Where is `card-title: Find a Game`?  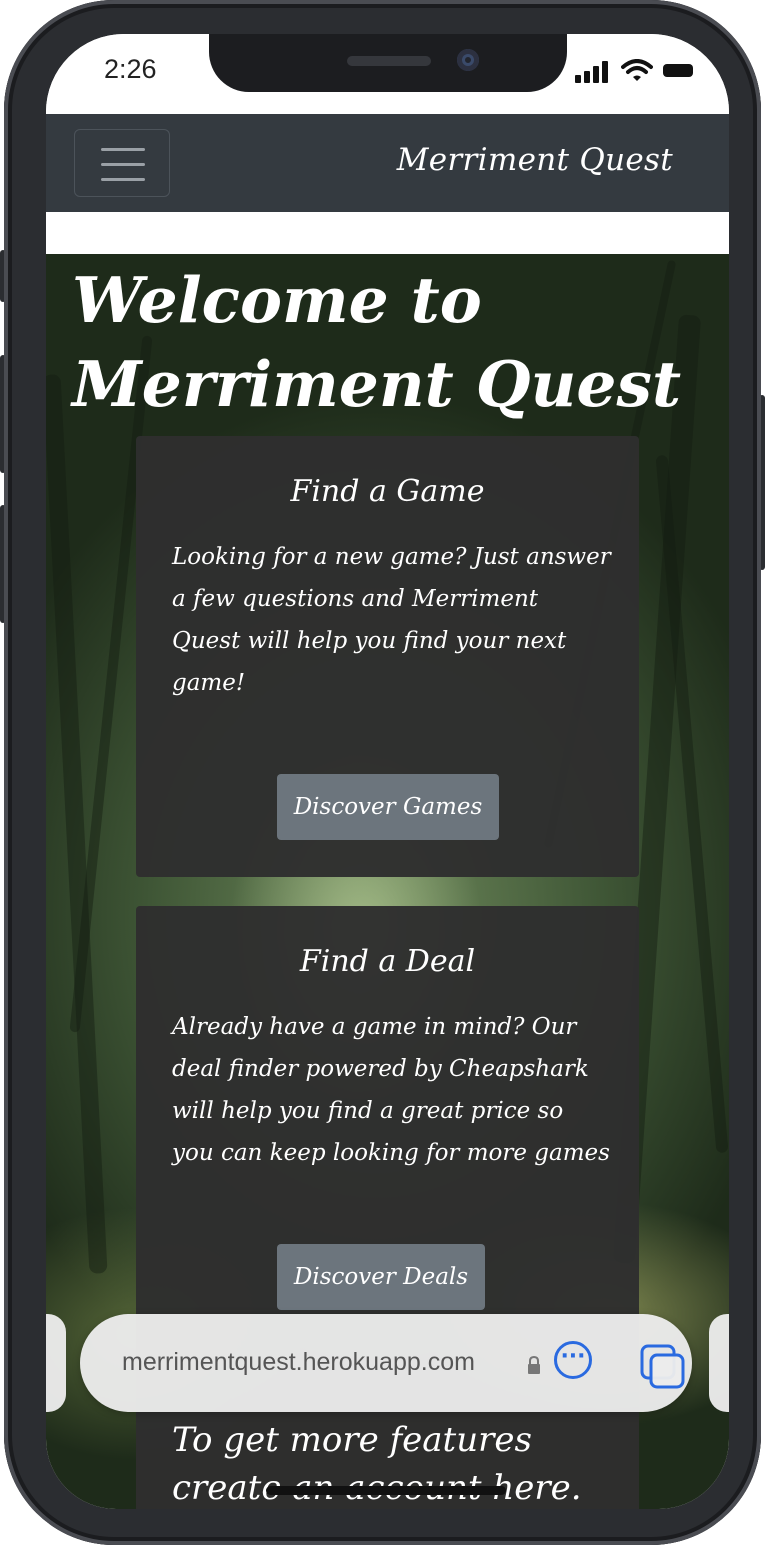
card-title: Find a Game is located at coordinates (387, 491).